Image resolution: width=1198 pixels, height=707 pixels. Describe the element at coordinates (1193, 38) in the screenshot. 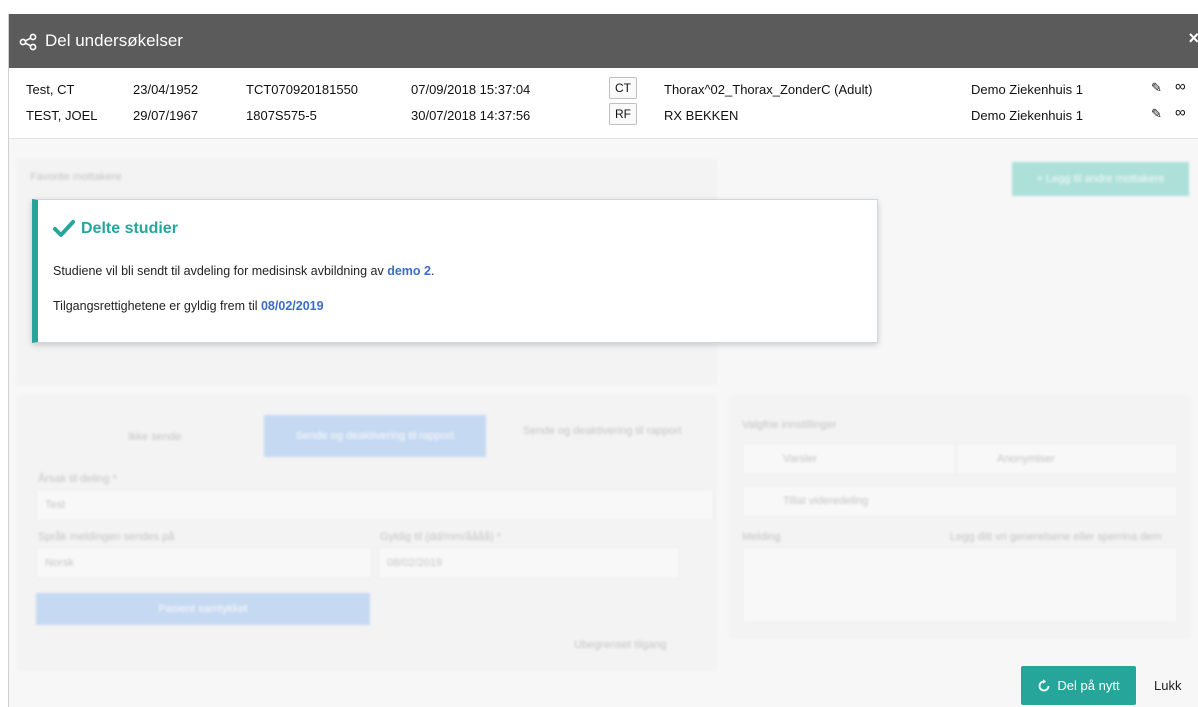

I see `close-icon: ×` at that location.